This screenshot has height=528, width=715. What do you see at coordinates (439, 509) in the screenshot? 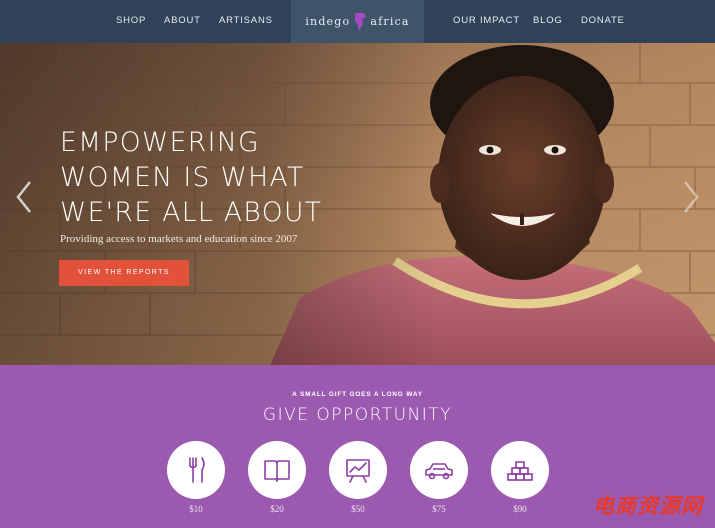
I see `amount-label: $75` at bounding box center [439, 509].